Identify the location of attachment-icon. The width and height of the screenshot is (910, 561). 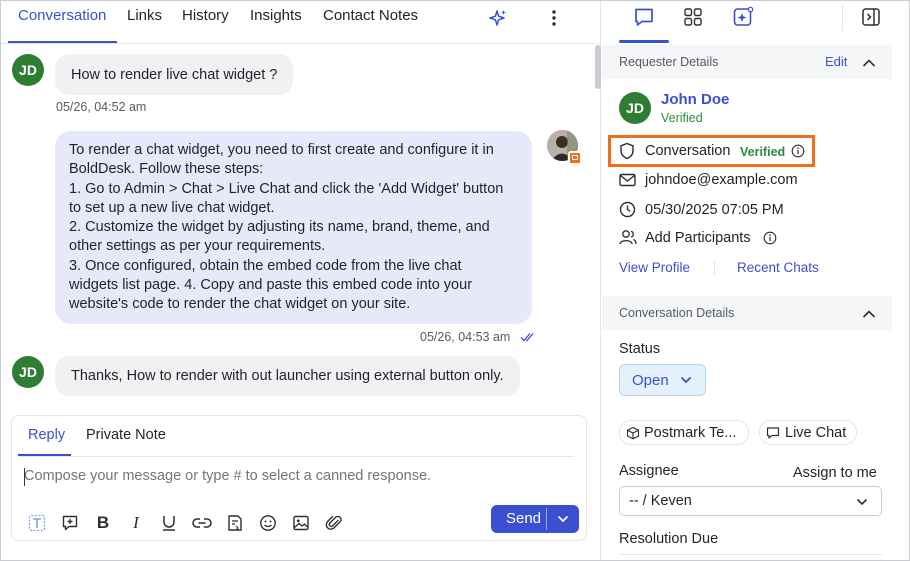
(334, 523).